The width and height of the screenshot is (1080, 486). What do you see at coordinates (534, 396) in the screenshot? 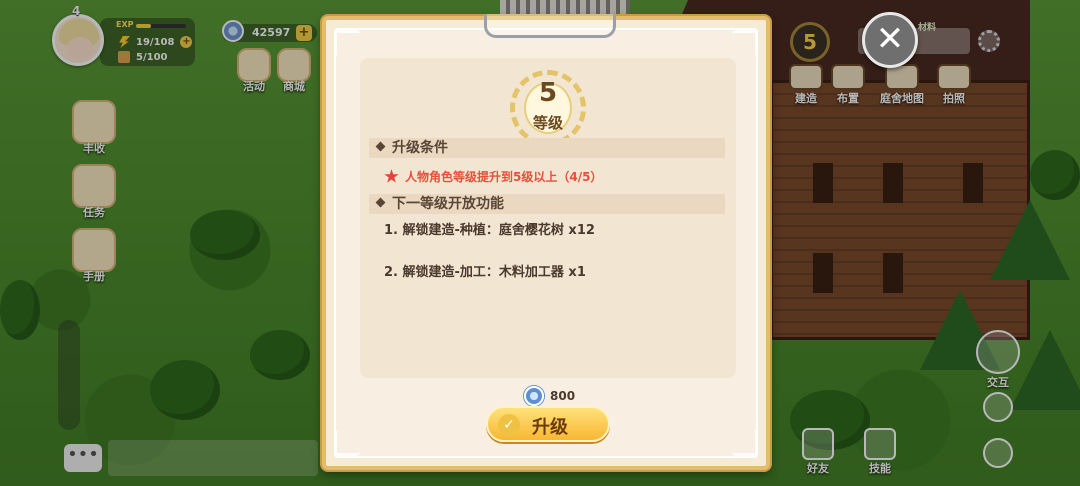
I see `coin-icon` at bounding box center [534, 396].